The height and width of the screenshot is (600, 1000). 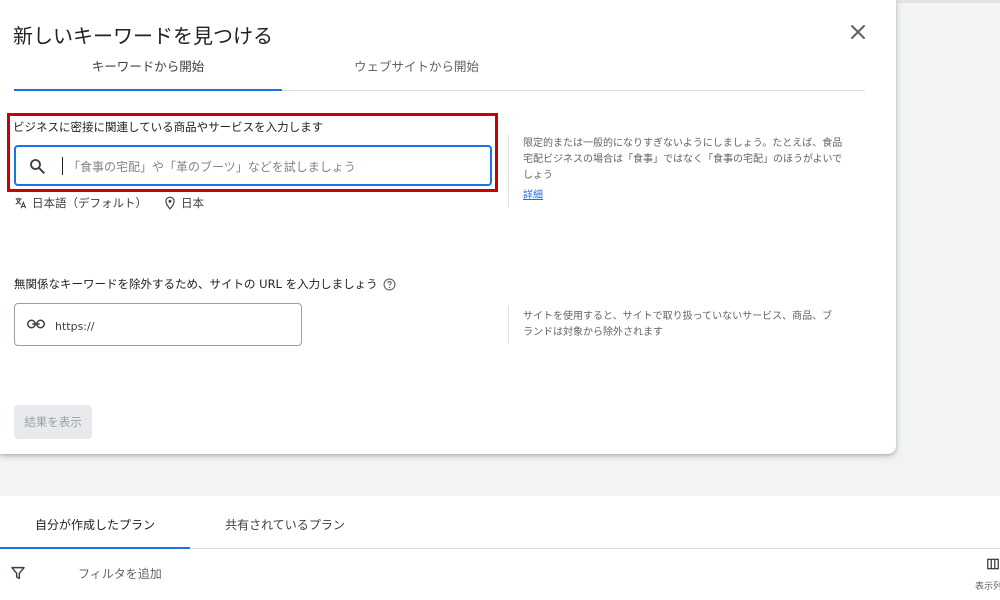 I want to click on url-input-label: 無関係なキーワードを除外するため、サイトの URL を入力しましょう, so click(x=205, y=284).